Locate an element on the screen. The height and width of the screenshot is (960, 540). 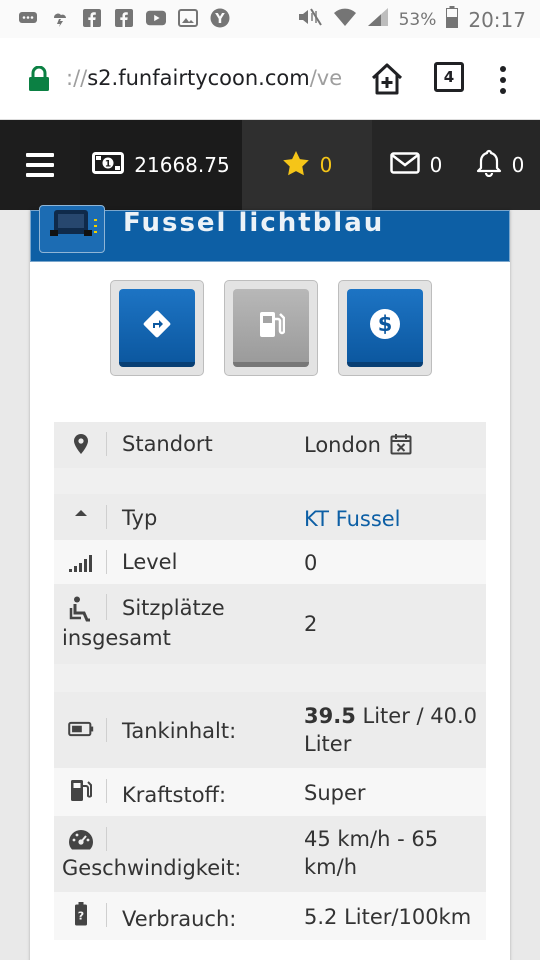
vehicle-actions: $ is located at coordinates (271, 328).